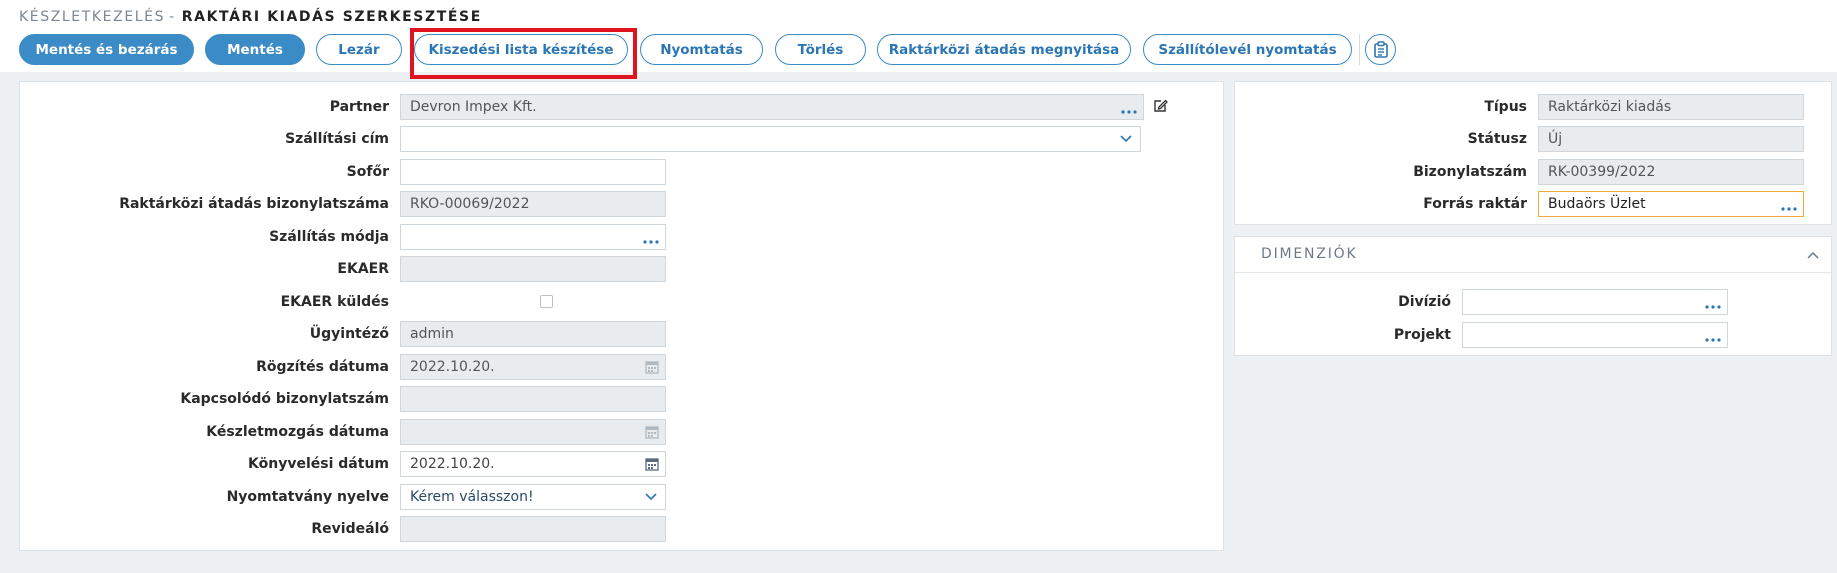 Image resolution: width=1837 pixels, height=573 pixels. What do you see at coordinates (337, 139) in the screenshot?
I see `shipping-address-label: Szállítási cím` at bounding box center [337, 139].